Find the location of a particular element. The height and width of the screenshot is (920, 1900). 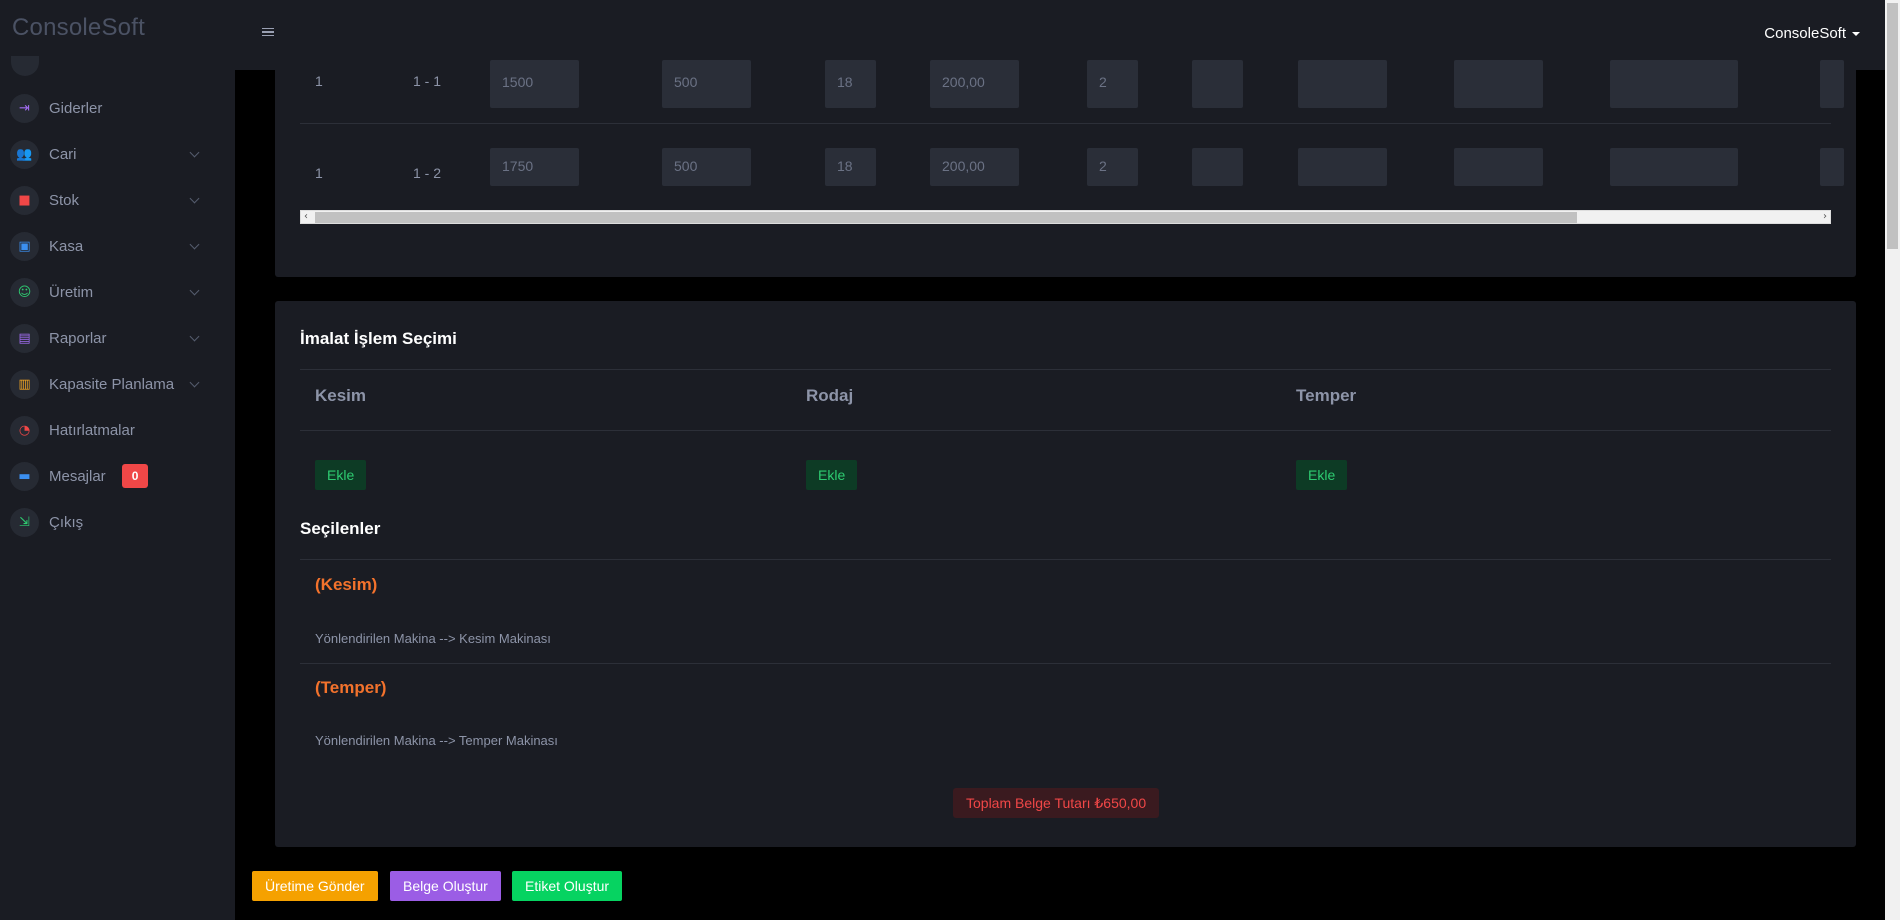

create-document-button: Belge Oluştur is located at coordinates (445, 886).